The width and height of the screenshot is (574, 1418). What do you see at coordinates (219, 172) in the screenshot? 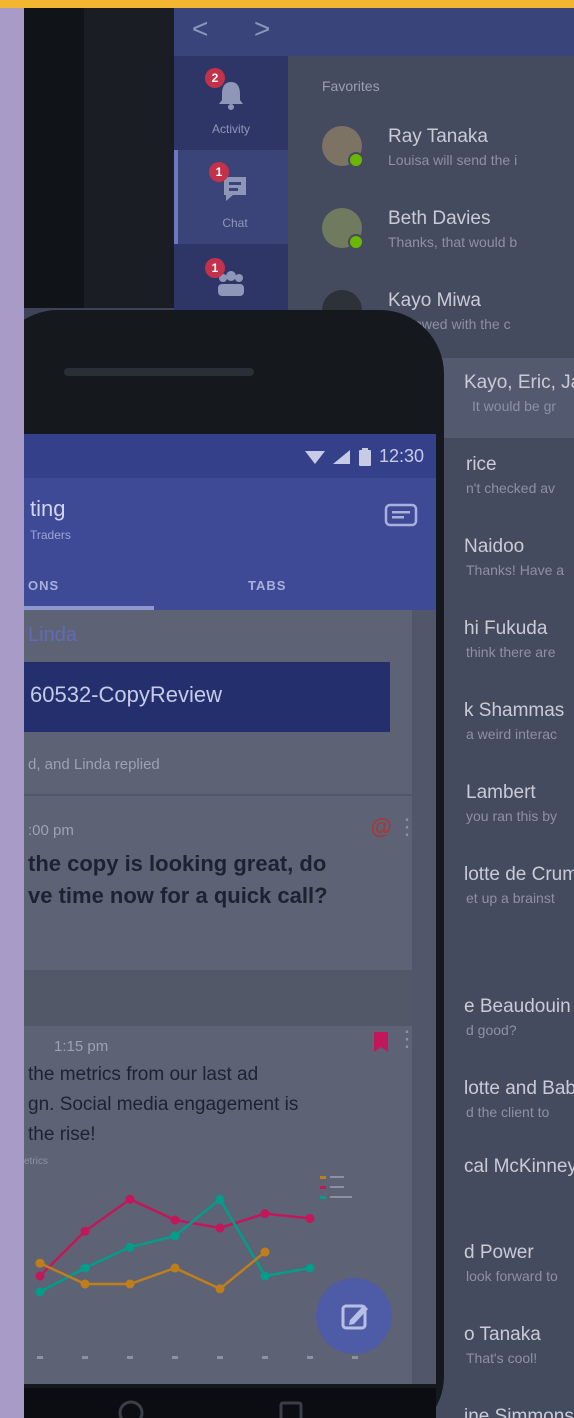
I see `chat-badge: 1` at bounding box center [219, 172].